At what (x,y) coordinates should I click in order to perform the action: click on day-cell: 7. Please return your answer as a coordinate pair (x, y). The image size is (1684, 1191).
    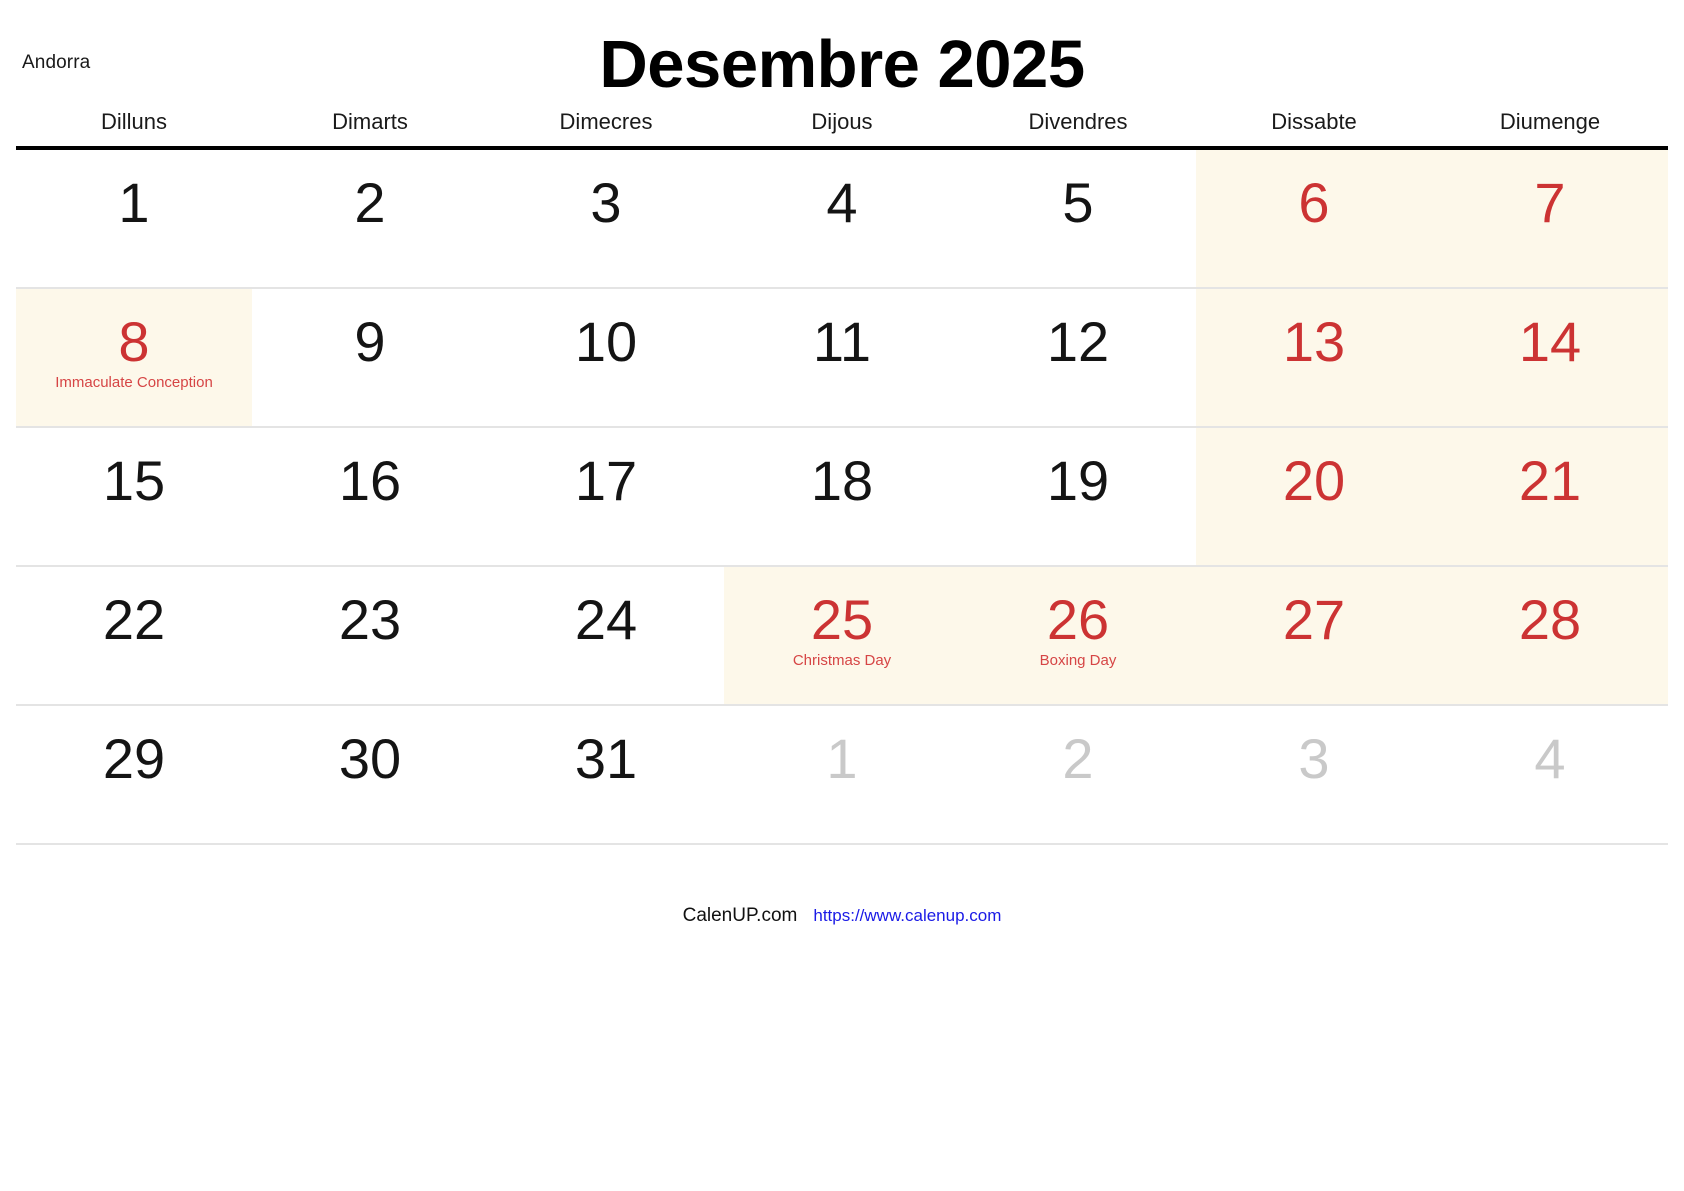
    Looking at the image, I should click on (1550, 218).